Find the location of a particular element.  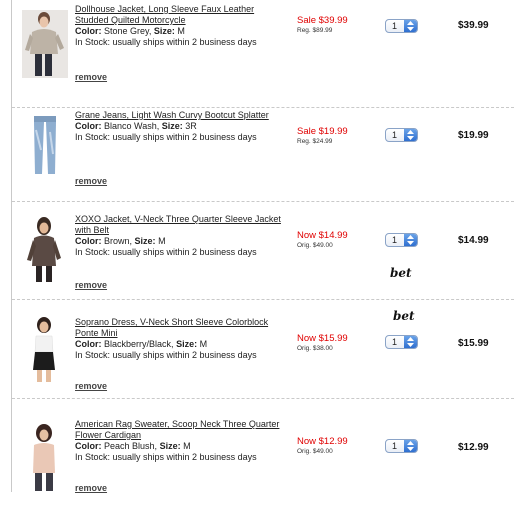

price-block: Now $12.99 Orig. $49.00 is located at coordinates (337, 446).